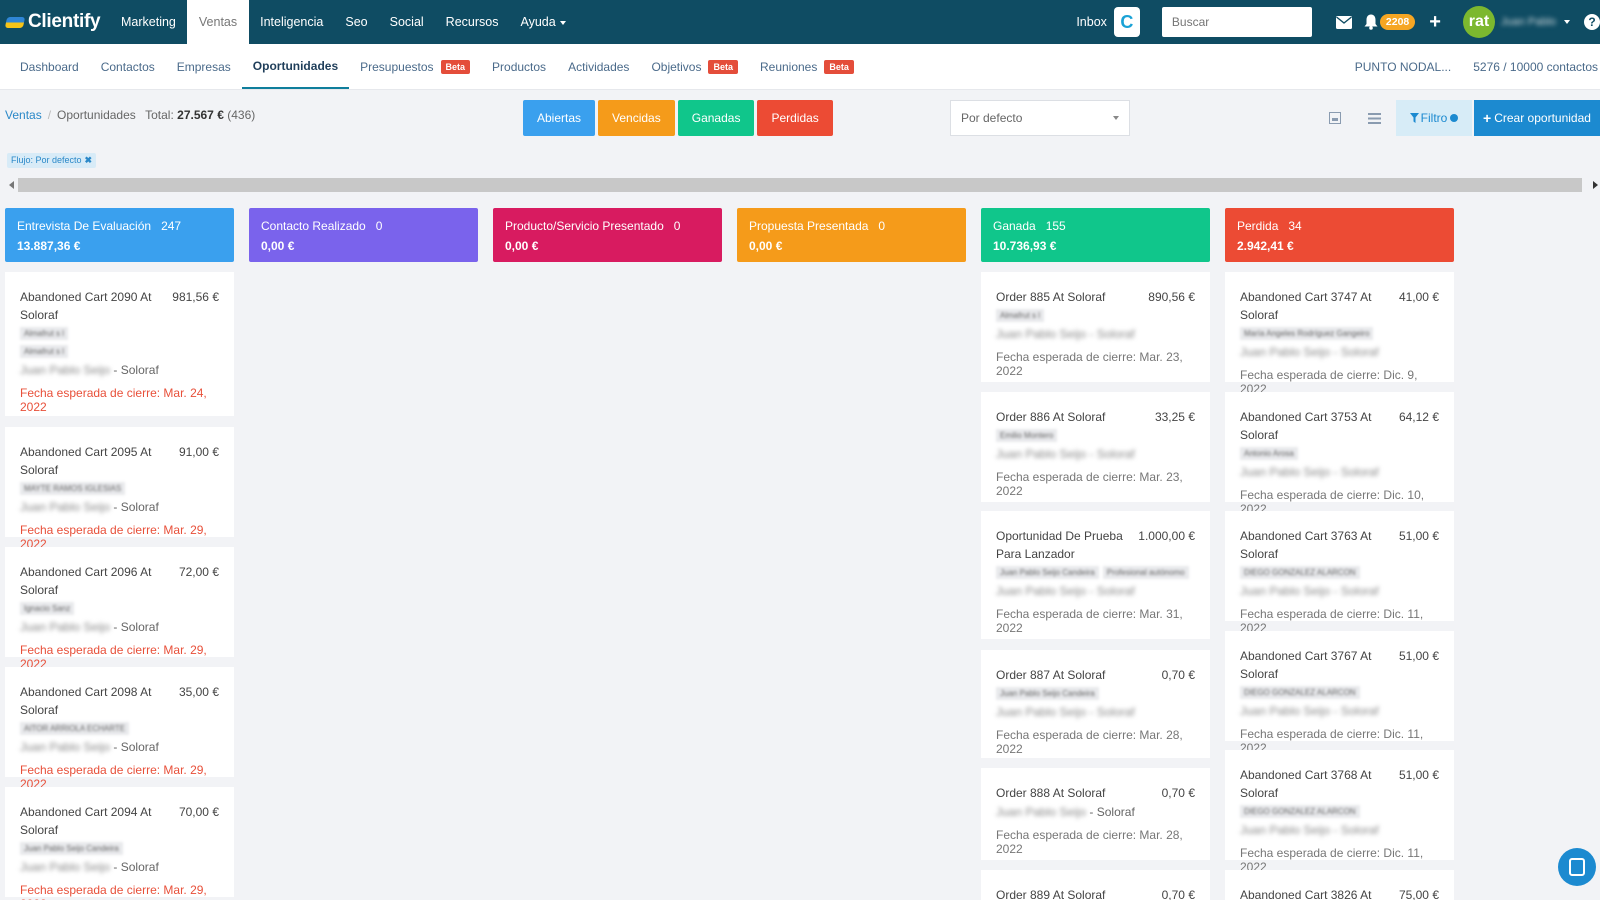  I want to click on mail-icon, so click(1343, 22).